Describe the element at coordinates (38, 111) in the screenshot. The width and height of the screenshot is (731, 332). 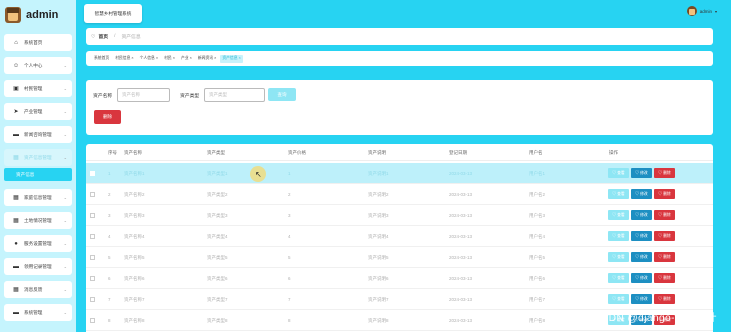
I see `sidebar-item-4: ➤ 产业管理 ⌄` at that location.